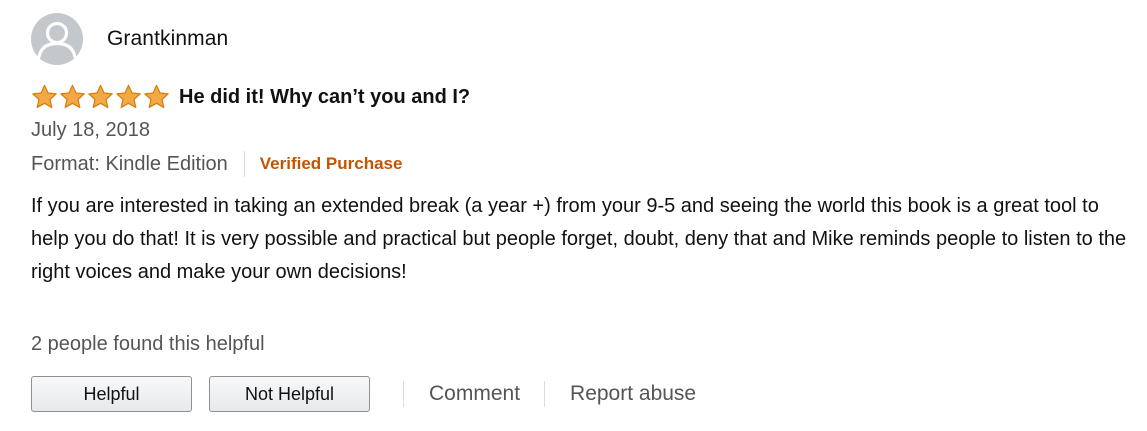  Describe the element at coordinates (633, 394) in the screenshot. I see `report-abuse-link: Report abuse` at that location.